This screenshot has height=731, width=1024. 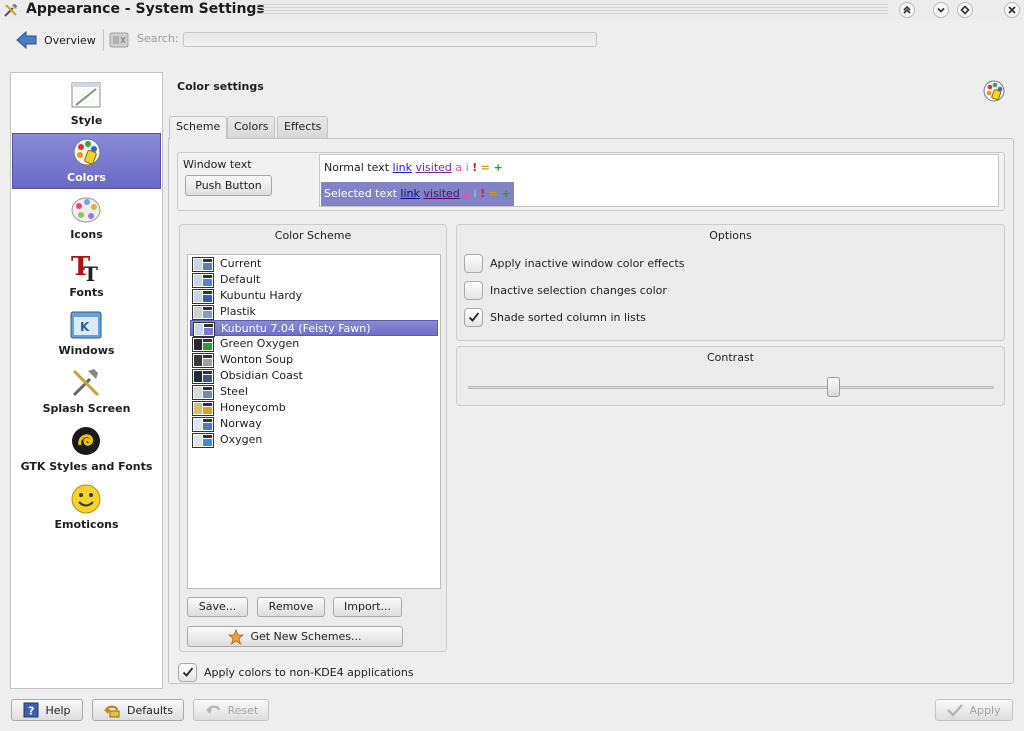 I want to click on window-text-label: Window text, so click(x=217, y=164).